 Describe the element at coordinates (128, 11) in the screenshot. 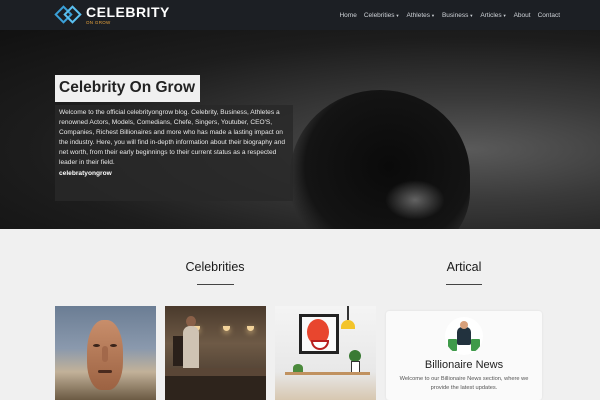

I see `logo-main-text: CELEBRITY` at that location.